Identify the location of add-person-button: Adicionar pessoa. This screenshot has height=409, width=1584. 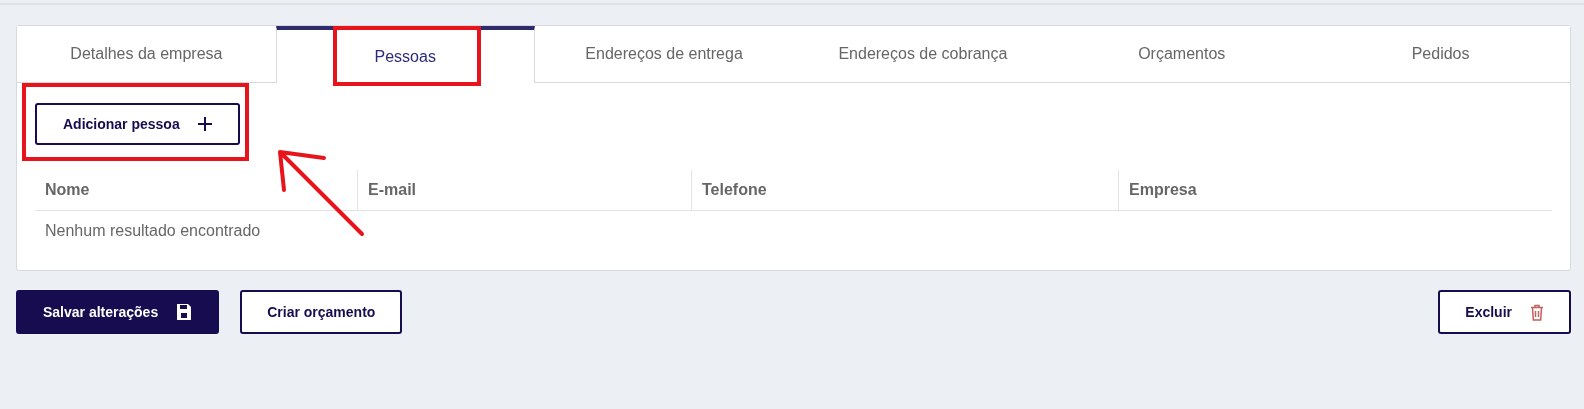
(137, 124).